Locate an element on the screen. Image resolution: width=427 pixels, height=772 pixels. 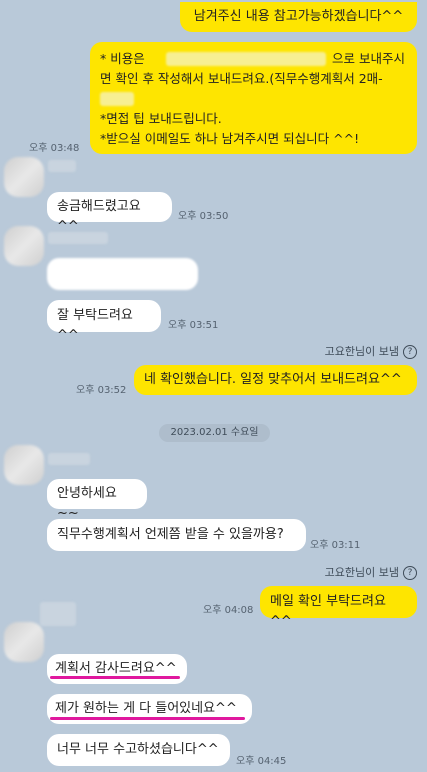
timestamp: 오후 03:52 is located at coordinates (101, 390).